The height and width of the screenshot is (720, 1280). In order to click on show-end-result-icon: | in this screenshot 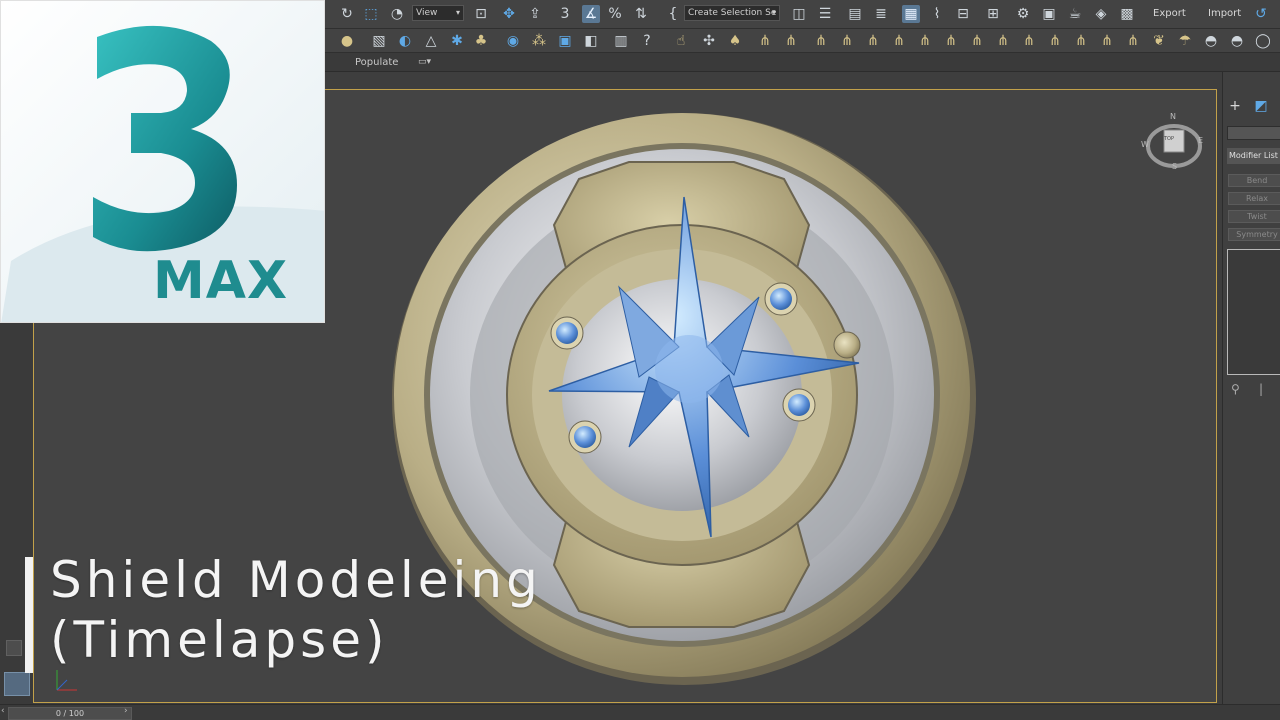, I will do `click(1261, 389)`.